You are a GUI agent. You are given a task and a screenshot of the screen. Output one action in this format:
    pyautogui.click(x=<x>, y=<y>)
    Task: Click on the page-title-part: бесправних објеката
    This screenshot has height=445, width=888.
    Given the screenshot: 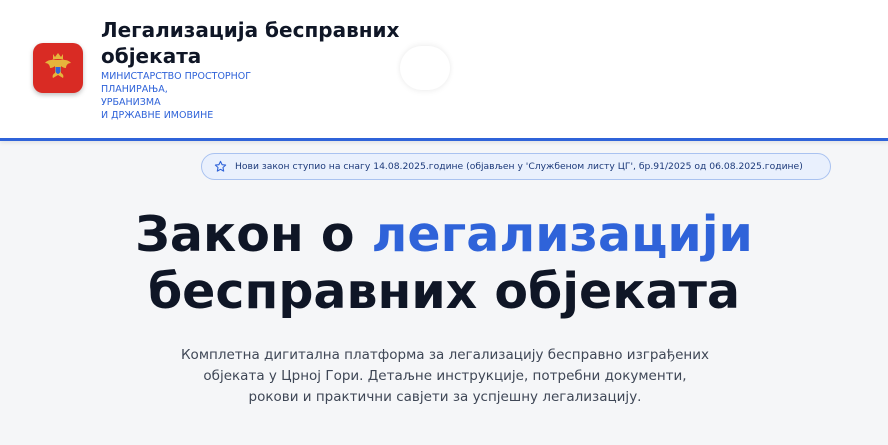 What is the action you would take?
    pyautogui.click(x=444, y=291)
    